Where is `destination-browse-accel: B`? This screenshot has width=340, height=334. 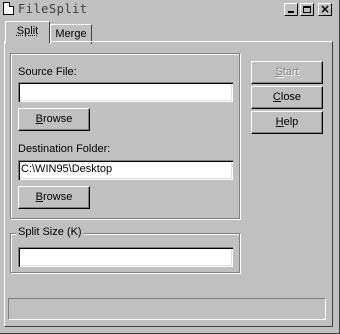 destination-browse-accel: B is located at coordinates (39, 197).